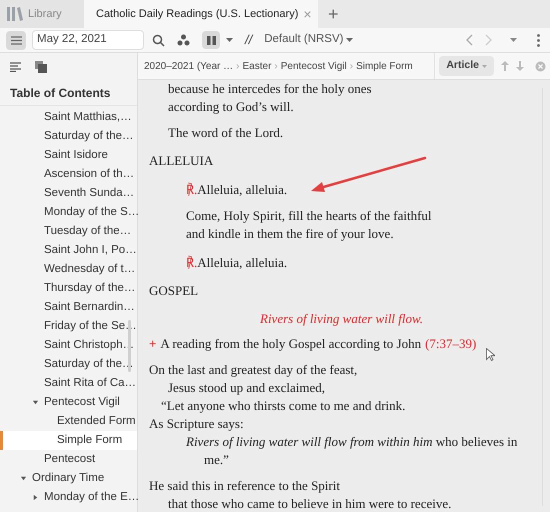 This screenshot has height=512, width=550. What do you see at coordinates (68, 478) in the screenshot?
I see `toc-item: Ordinary Time` at bounding box center [68, 478].